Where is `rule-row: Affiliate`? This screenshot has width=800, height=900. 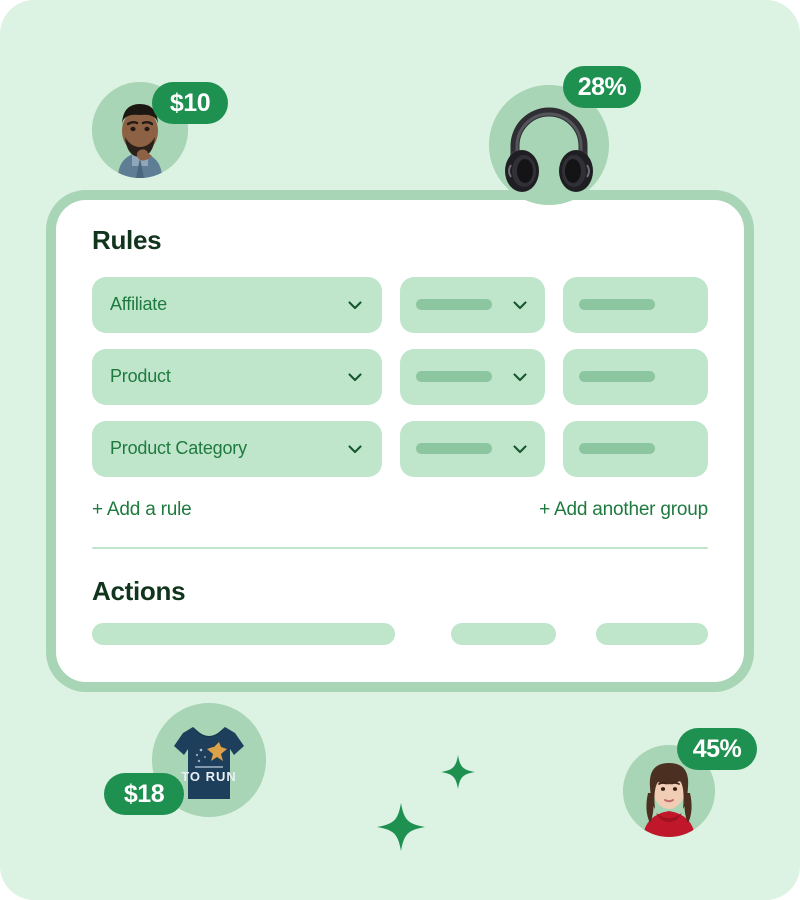 rule-row: Affiliate is located at coordinates (400, 304).